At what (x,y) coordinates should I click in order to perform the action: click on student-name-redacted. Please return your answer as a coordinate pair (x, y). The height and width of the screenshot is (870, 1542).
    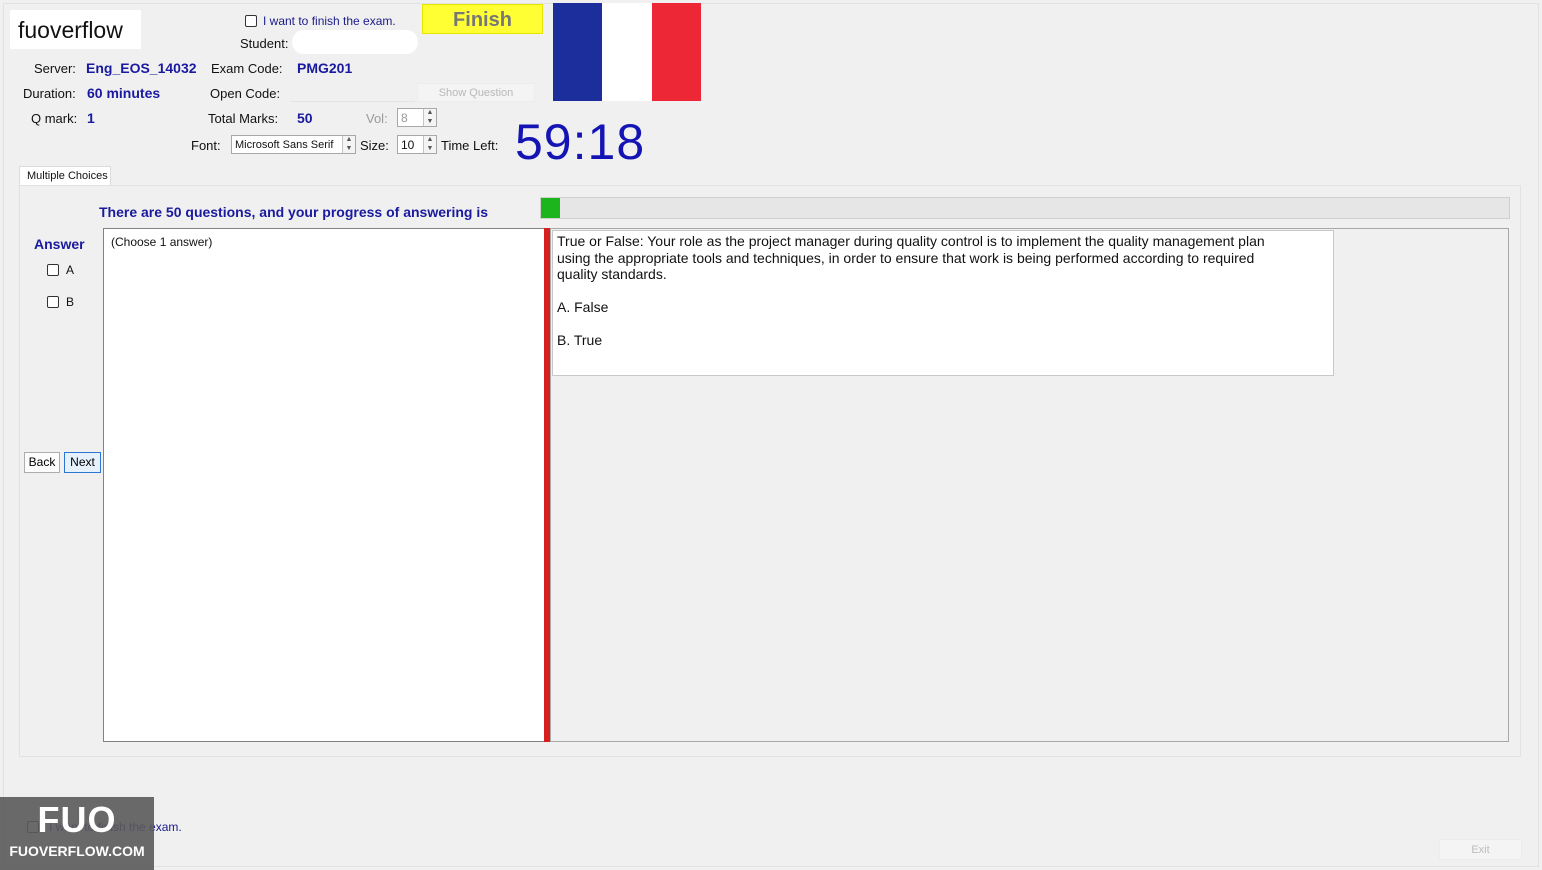
    Looking at the image, I should click on (355, 42).